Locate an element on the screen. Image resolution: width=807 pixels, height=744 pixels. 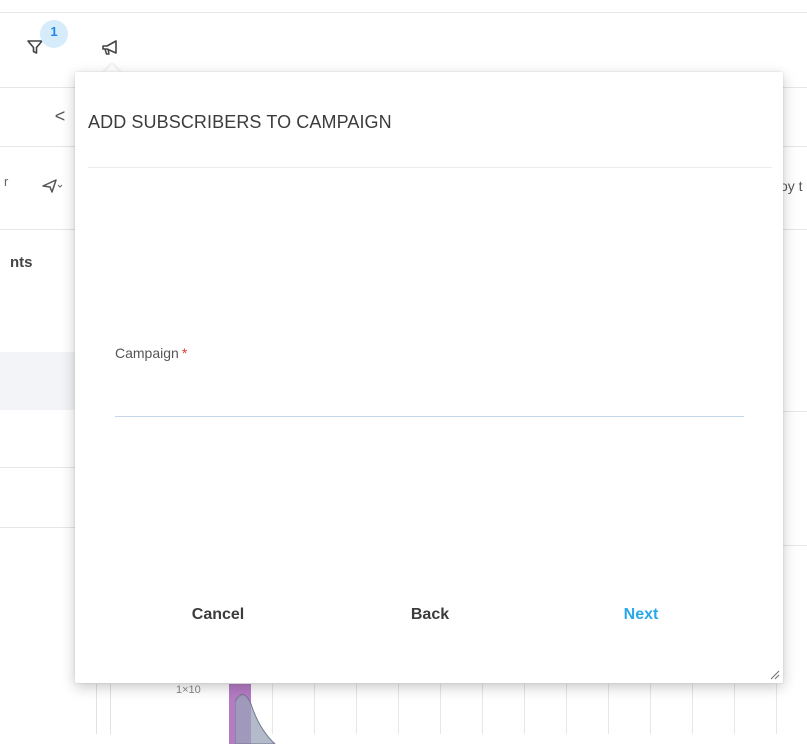
chevron-left-icon: < is located at coordinates (60, 115).